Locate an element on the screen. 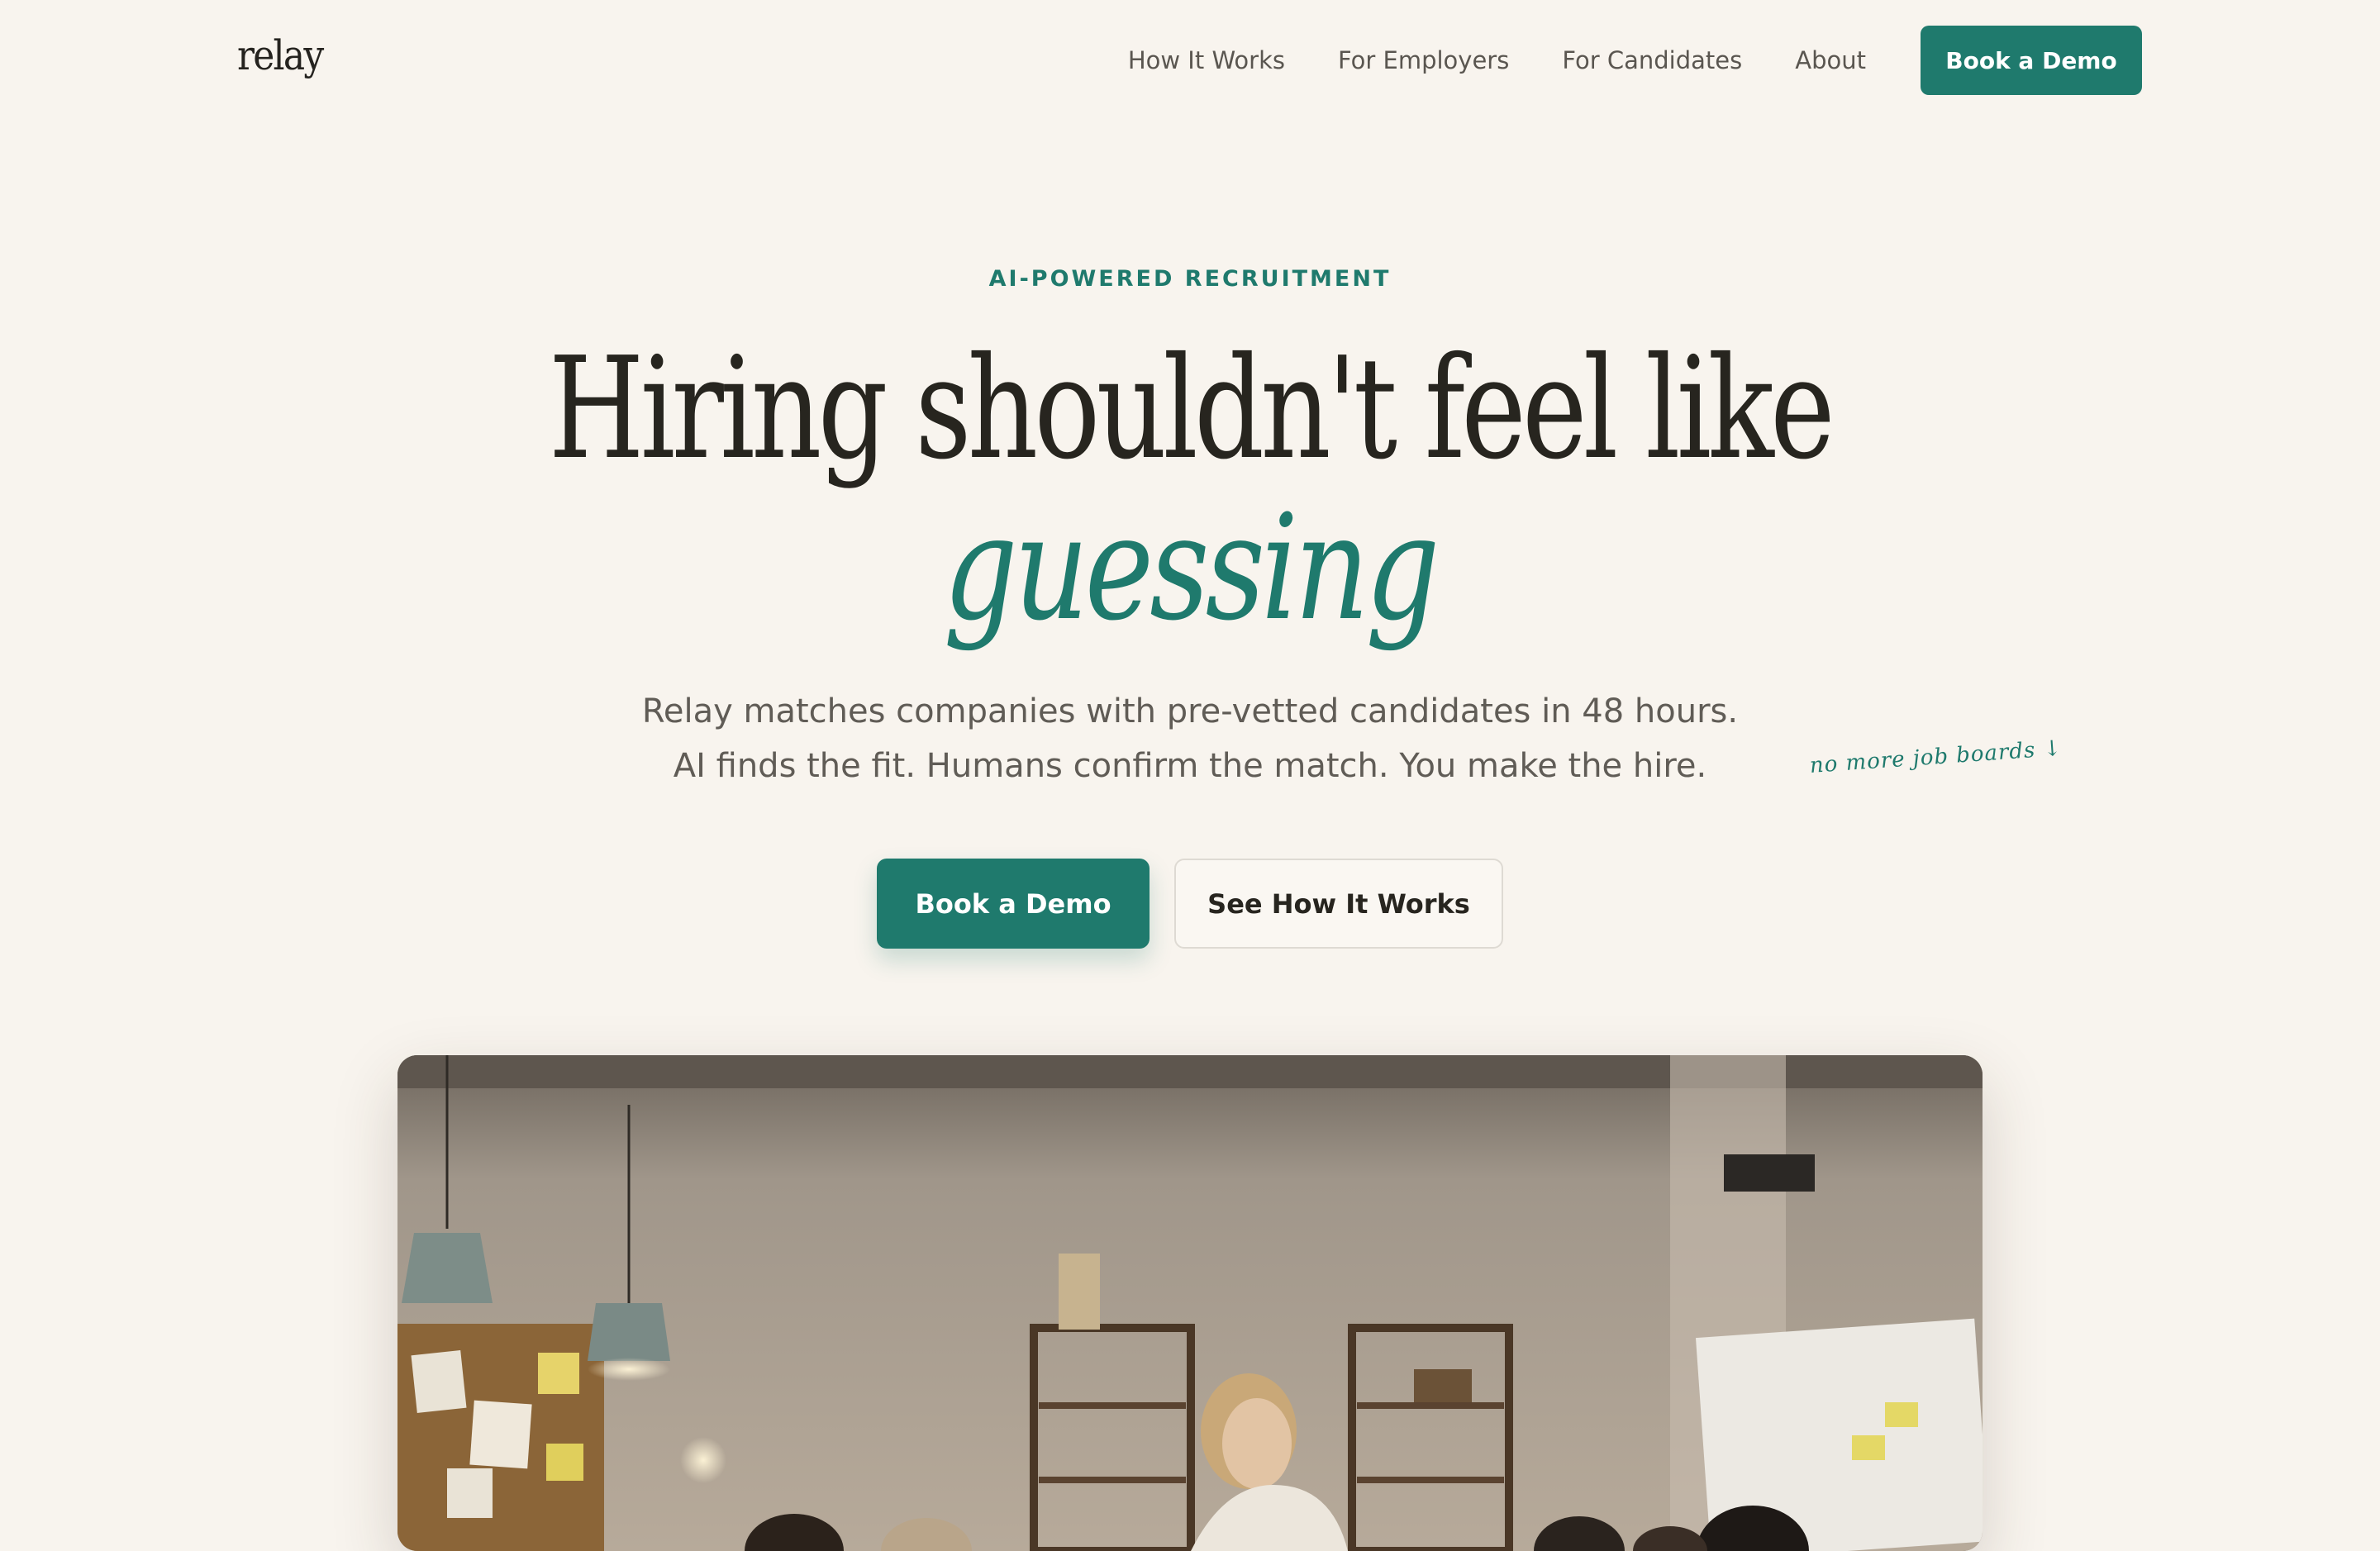 This screenshot has width=2380, height=1551. hero-cta-row: Book a Demo See How It Works is located at coordinates (1190, 904).